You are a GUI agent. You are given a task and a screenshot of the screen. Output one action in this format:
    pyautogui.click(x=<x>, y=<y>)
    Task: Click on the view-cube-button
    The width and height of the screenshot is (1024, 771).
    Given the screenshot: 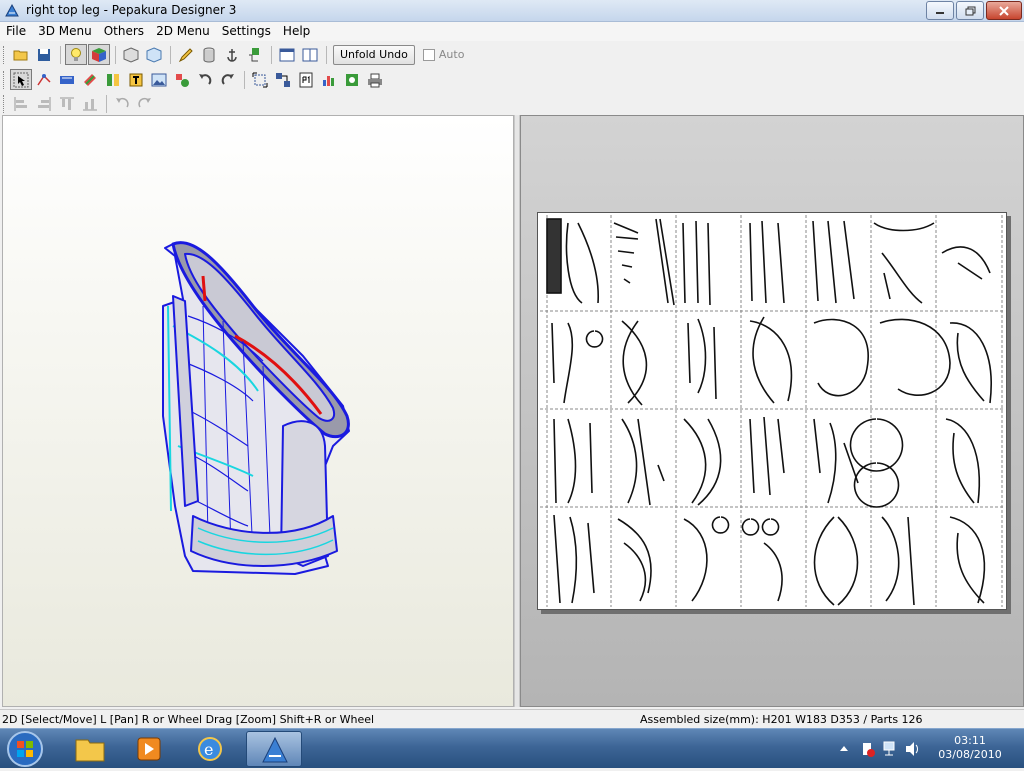 What is the action you would take?
    pyautogui.click(x=131, y=54)
    